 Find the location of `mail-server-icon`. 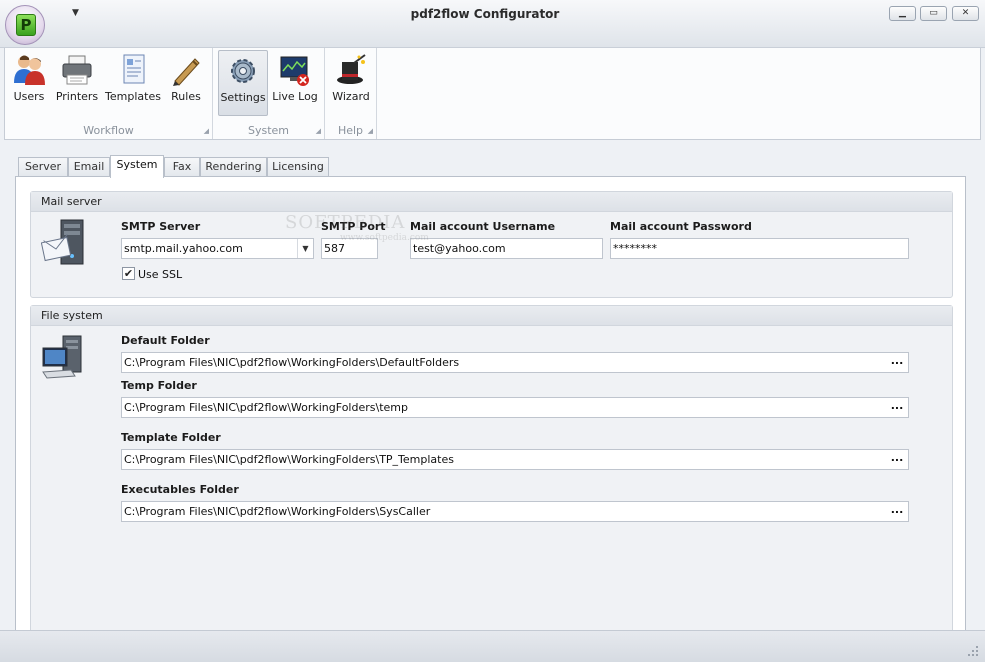

mail-server-icon is located at coordinates (62, 242).